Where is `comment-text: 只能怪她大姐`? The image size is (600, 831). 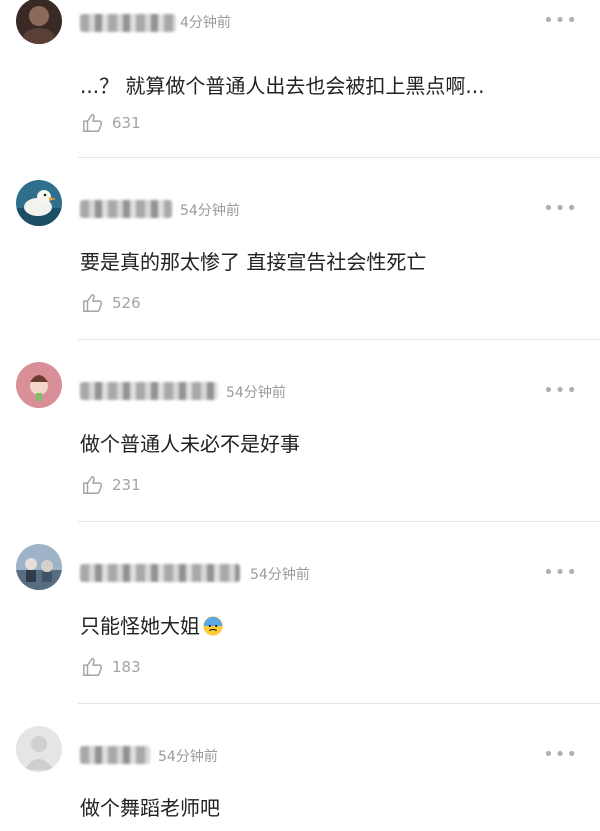
comment-text: 只能怪她大姐 is located at coordinates (152, 626).